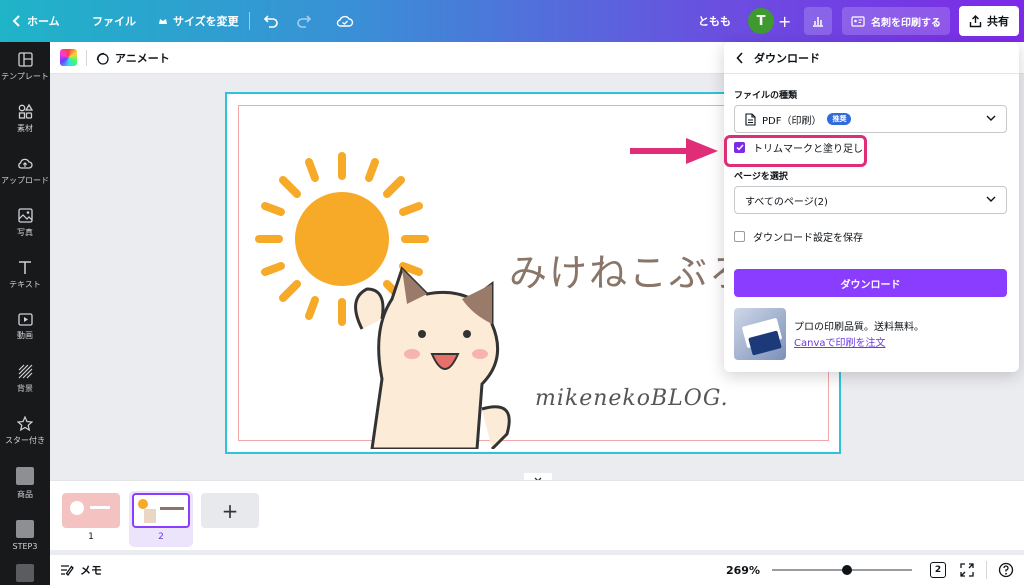  What do you see at coordinates (67, 570) in the screenshot?
I see `notes-icon` at bounding box center [67, 570].